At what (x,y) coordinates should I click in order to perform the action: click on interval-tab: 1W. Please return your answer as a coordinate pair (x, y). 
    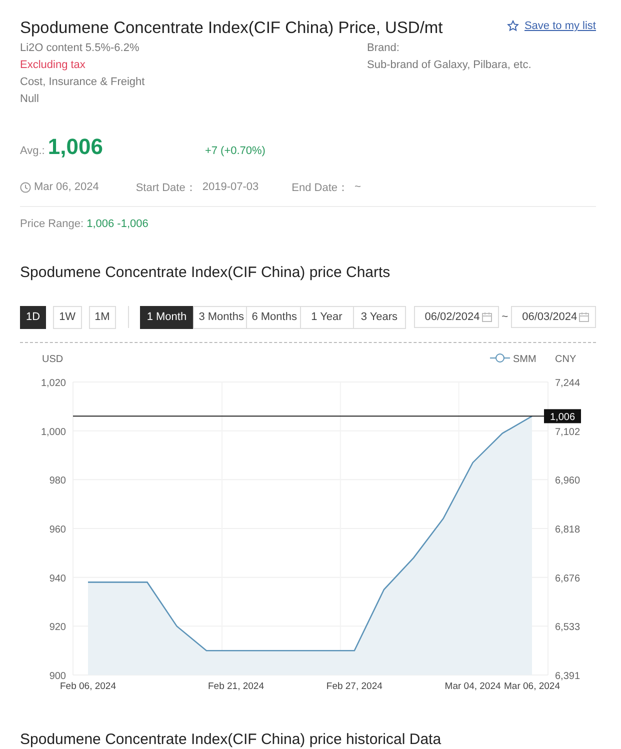
    Looking at the image, I should click on (67, 317).